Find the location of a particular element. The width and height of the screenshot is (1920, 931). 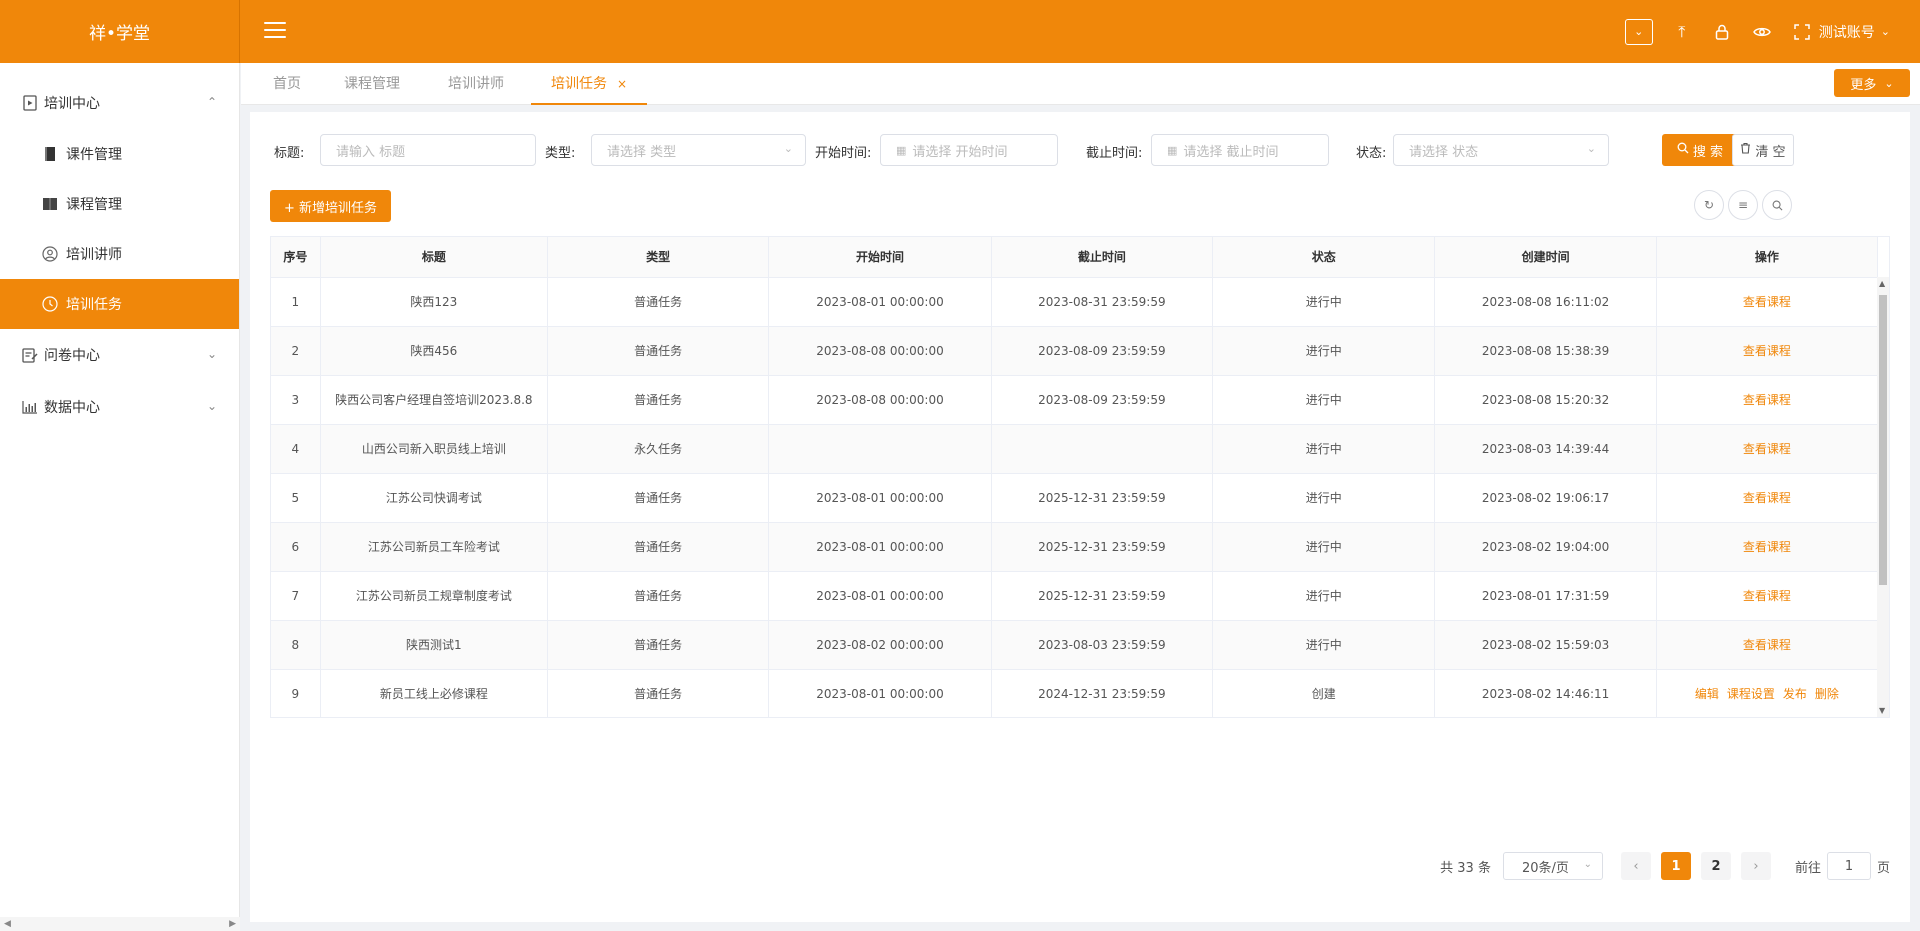

tab-home: 首页 is located at coordinates (287, 84).